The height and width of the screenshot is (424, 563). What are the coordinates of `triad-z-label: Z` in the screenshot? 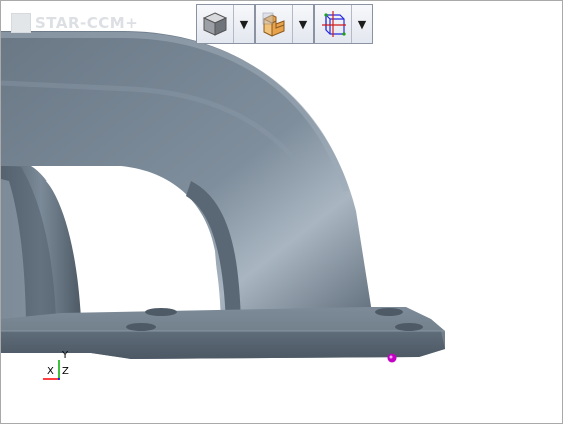 It's located at (65, 371).